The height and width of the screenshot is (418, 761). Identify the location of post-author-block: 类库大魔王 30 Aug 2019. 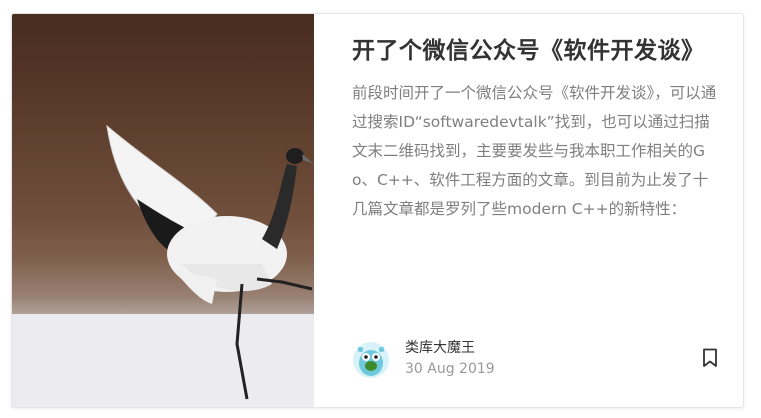
(537, 359).